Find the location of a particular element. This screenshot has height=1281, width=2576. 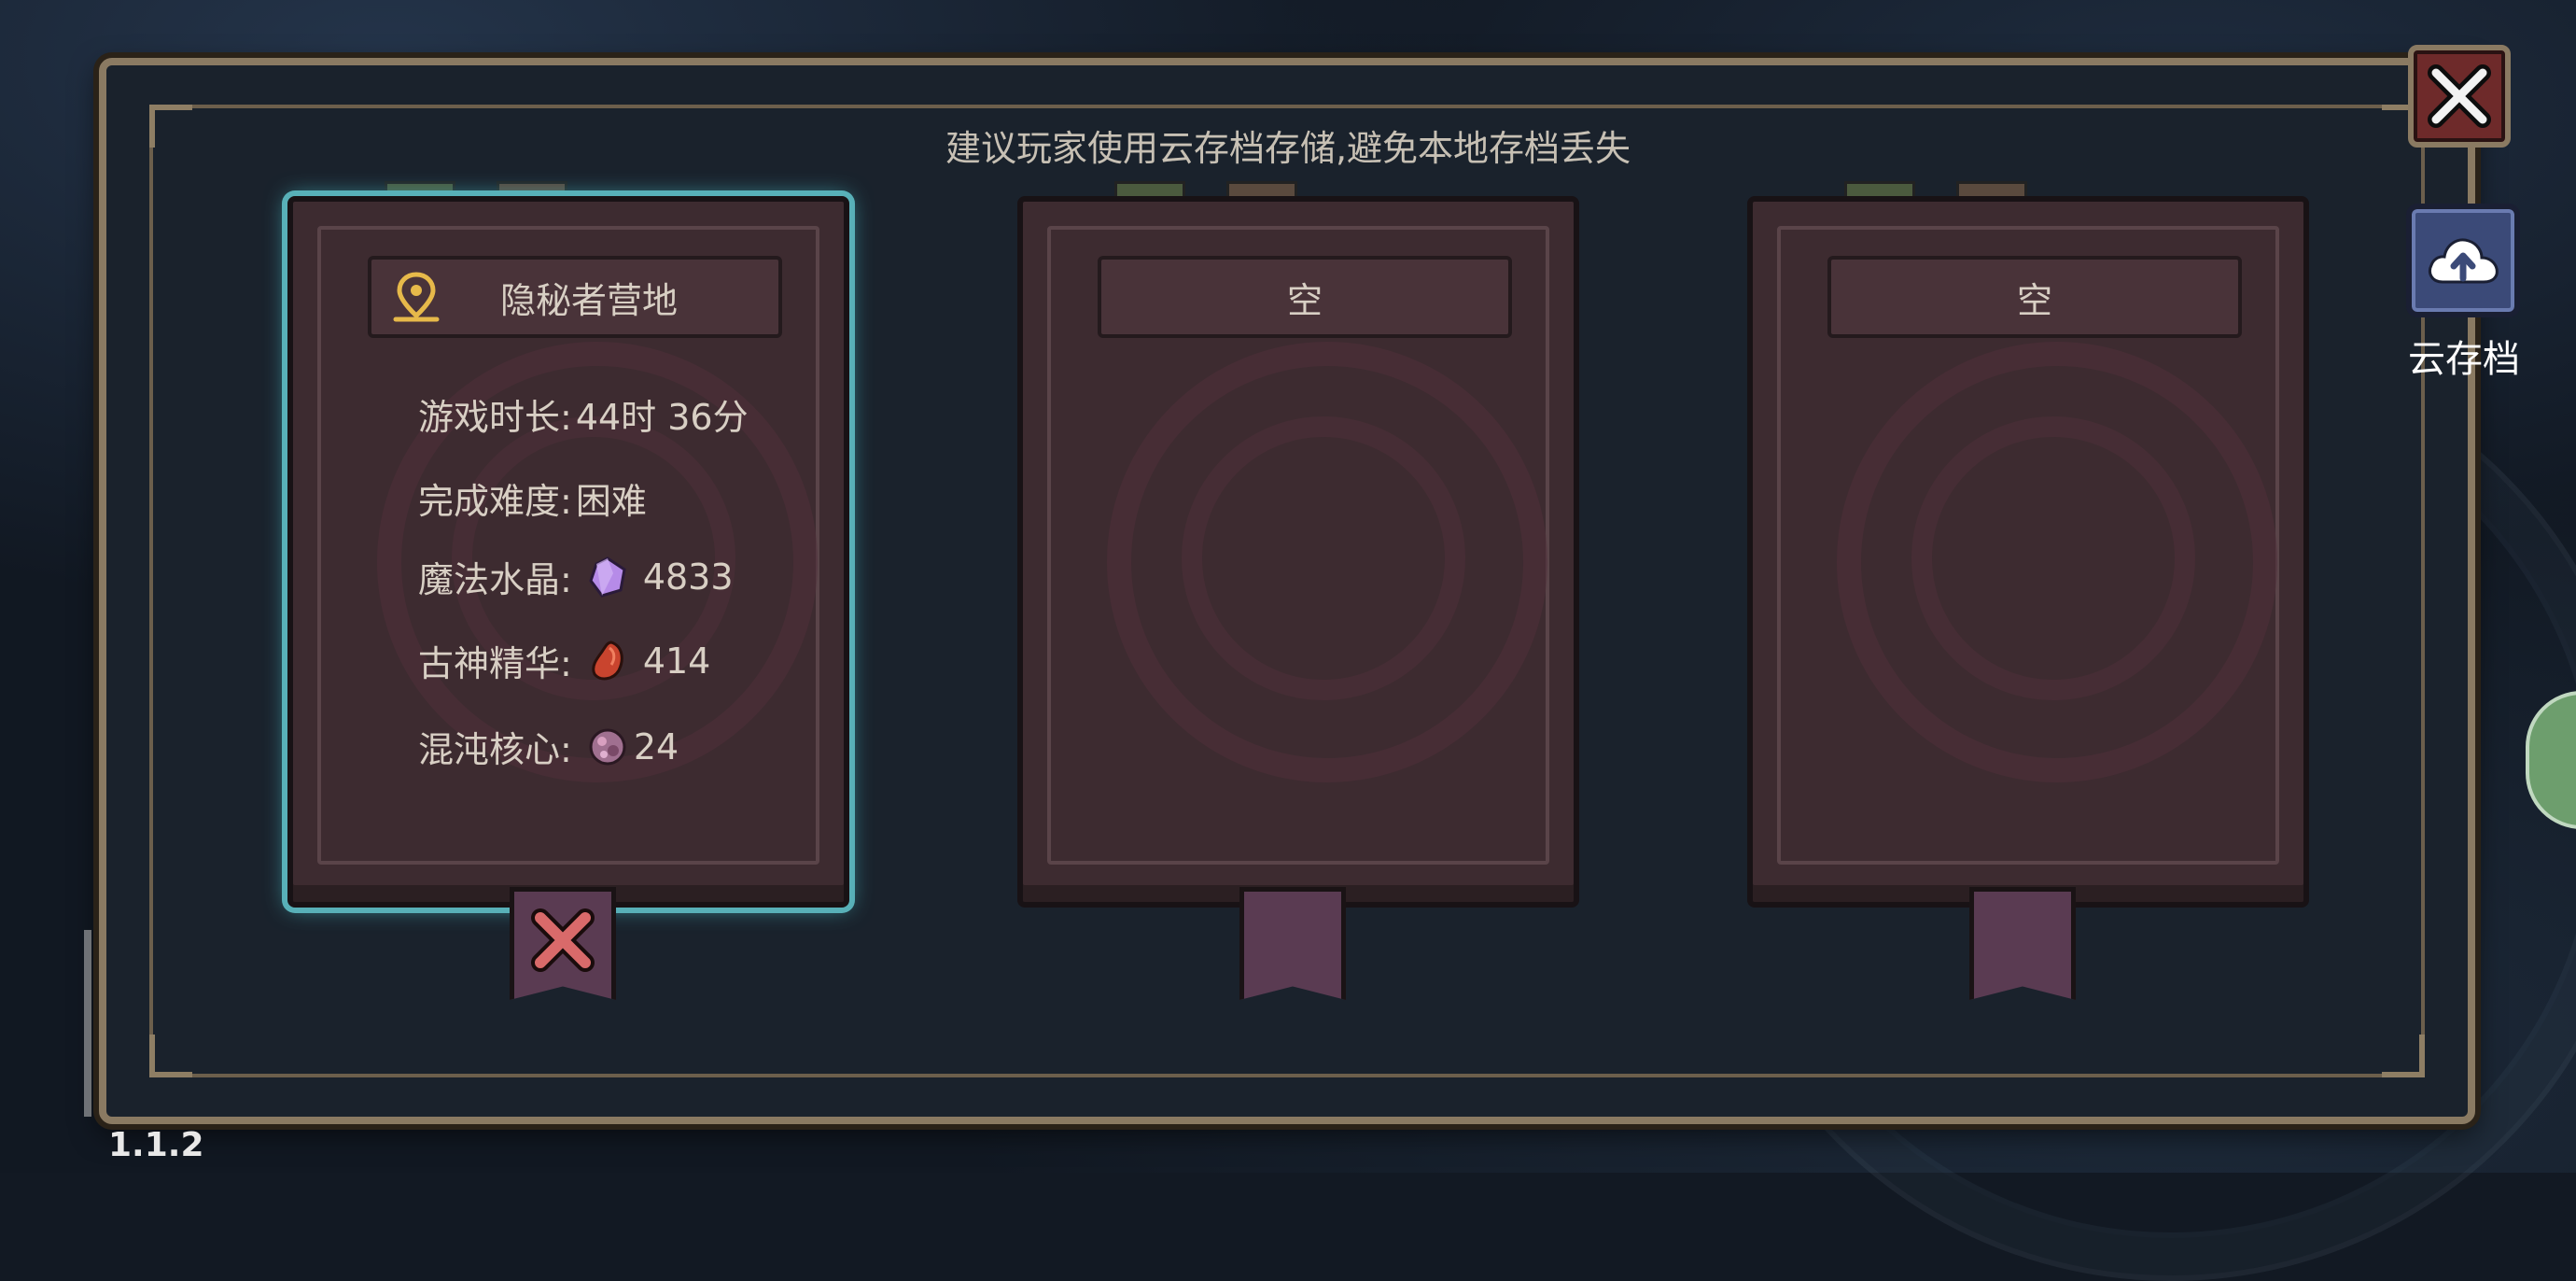

magic-crystal-row: 魔法水晶: 4833 is located at coordinates (576, 578).